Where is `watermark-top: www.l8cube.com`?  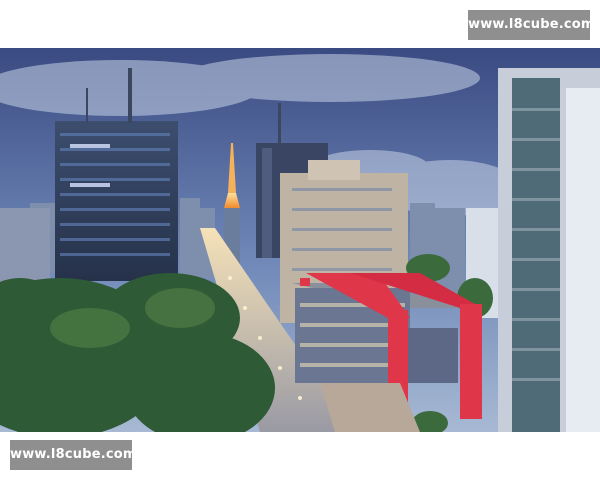 watermark-top: www.l8cube.com is located at coordinates (531, 25).